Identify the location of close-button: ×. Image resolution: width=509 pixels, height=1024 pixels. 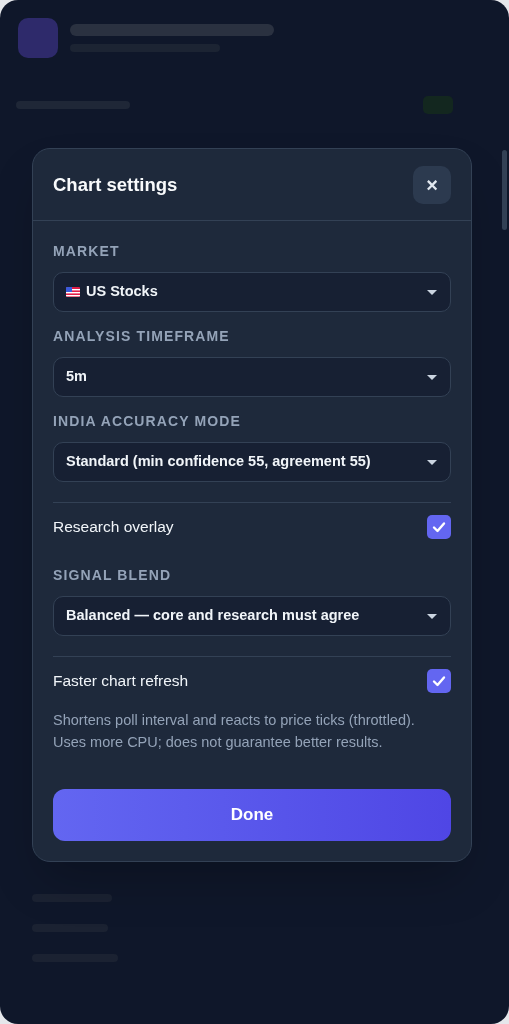
(432, 184).